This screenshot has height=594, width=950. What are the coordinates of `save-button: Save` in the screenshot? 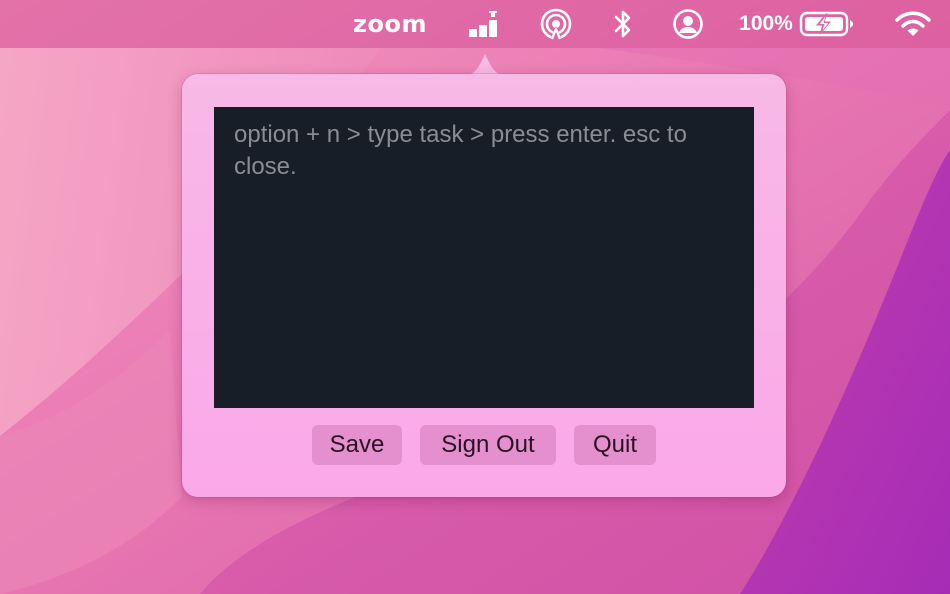 It's located at (357, 445).